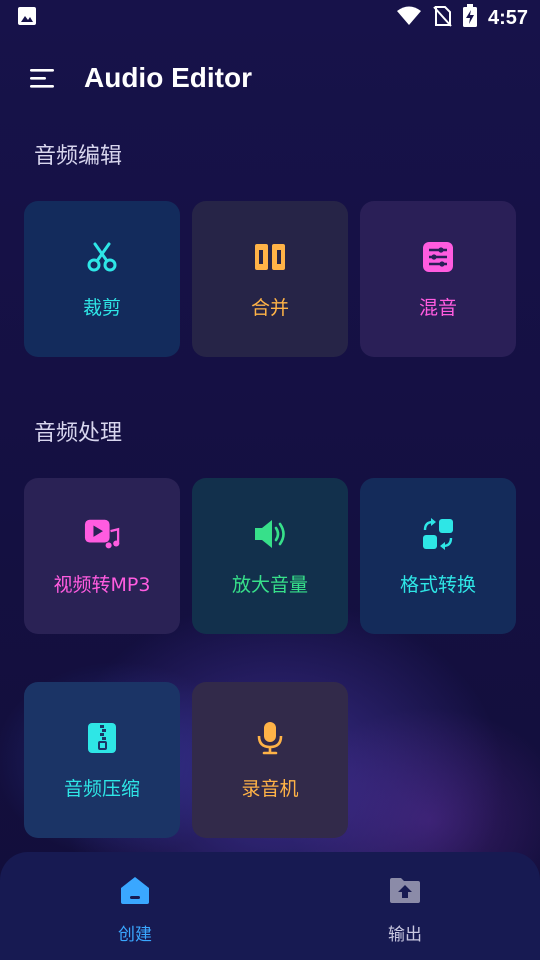  I want to click on app-title: Audio Editor, so click(168, 77).